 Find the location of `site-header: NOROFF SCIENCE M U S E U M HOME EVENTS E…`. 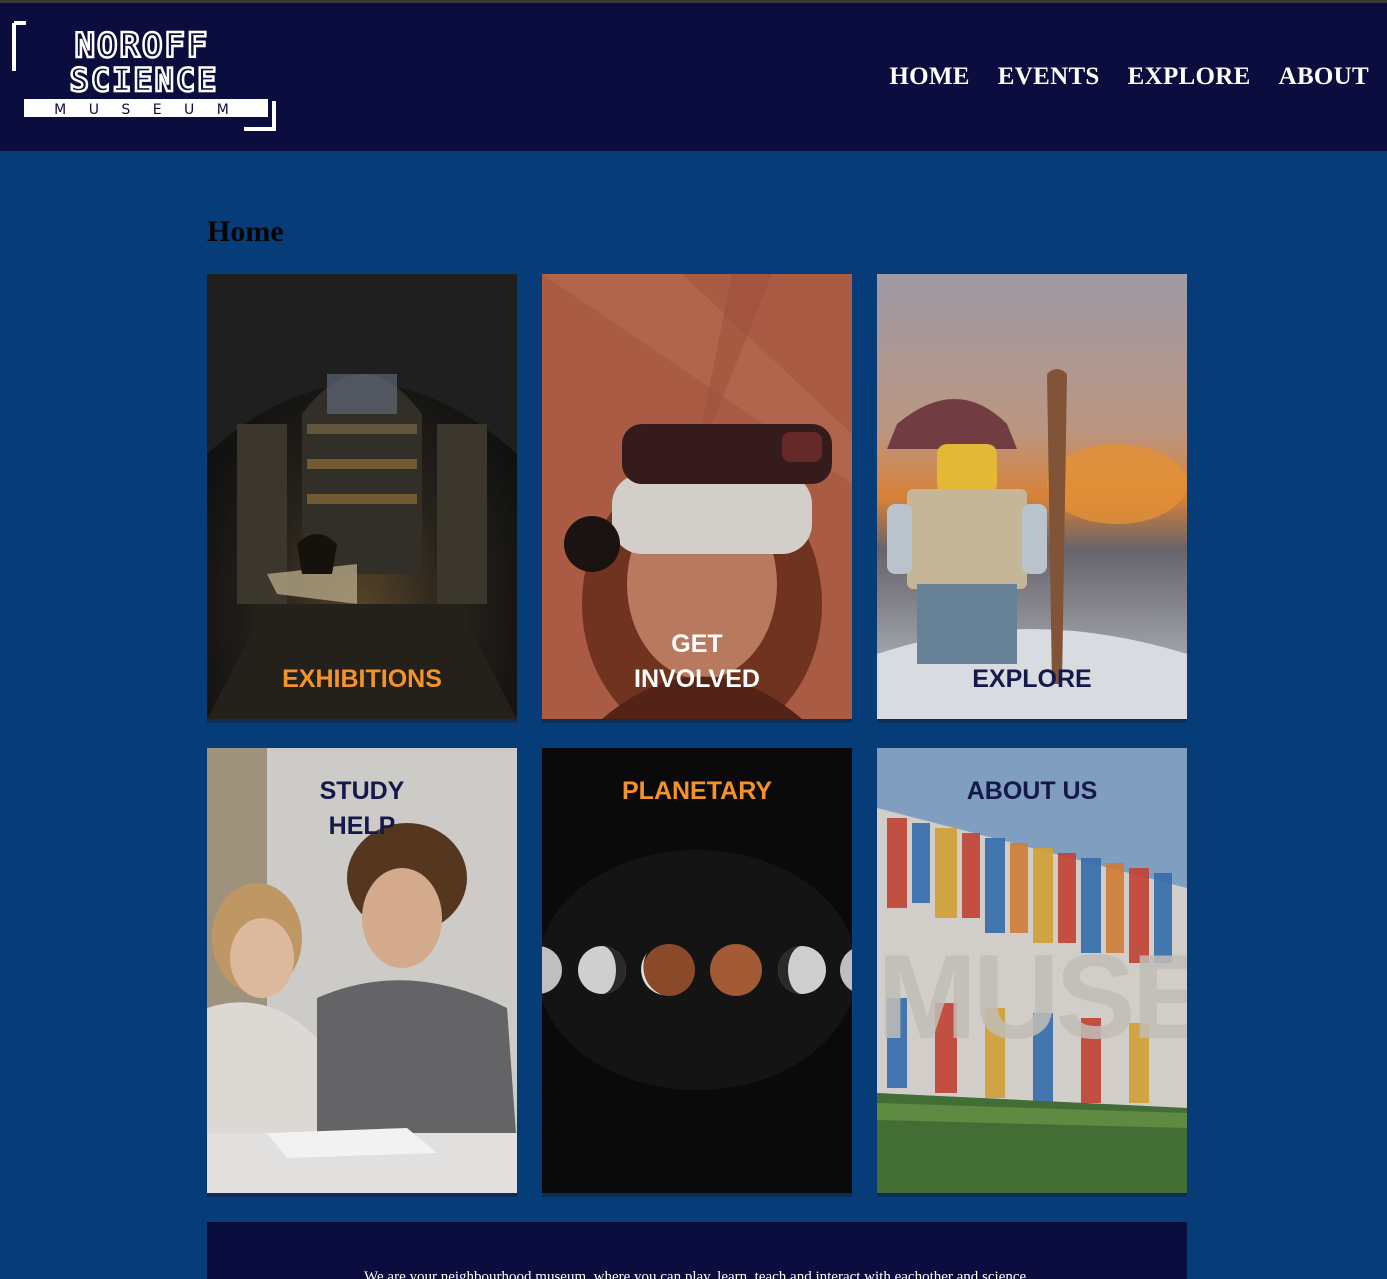

site-header: NOROFF SCIENCE M U S E U M HOME EVENTS E… is located at coordinates (693, 77).